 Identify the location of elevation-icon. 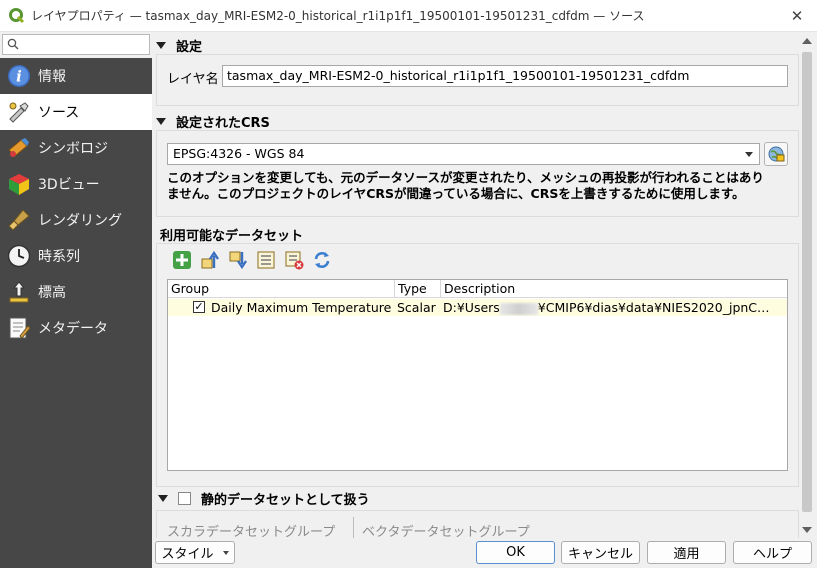
(19, 292).